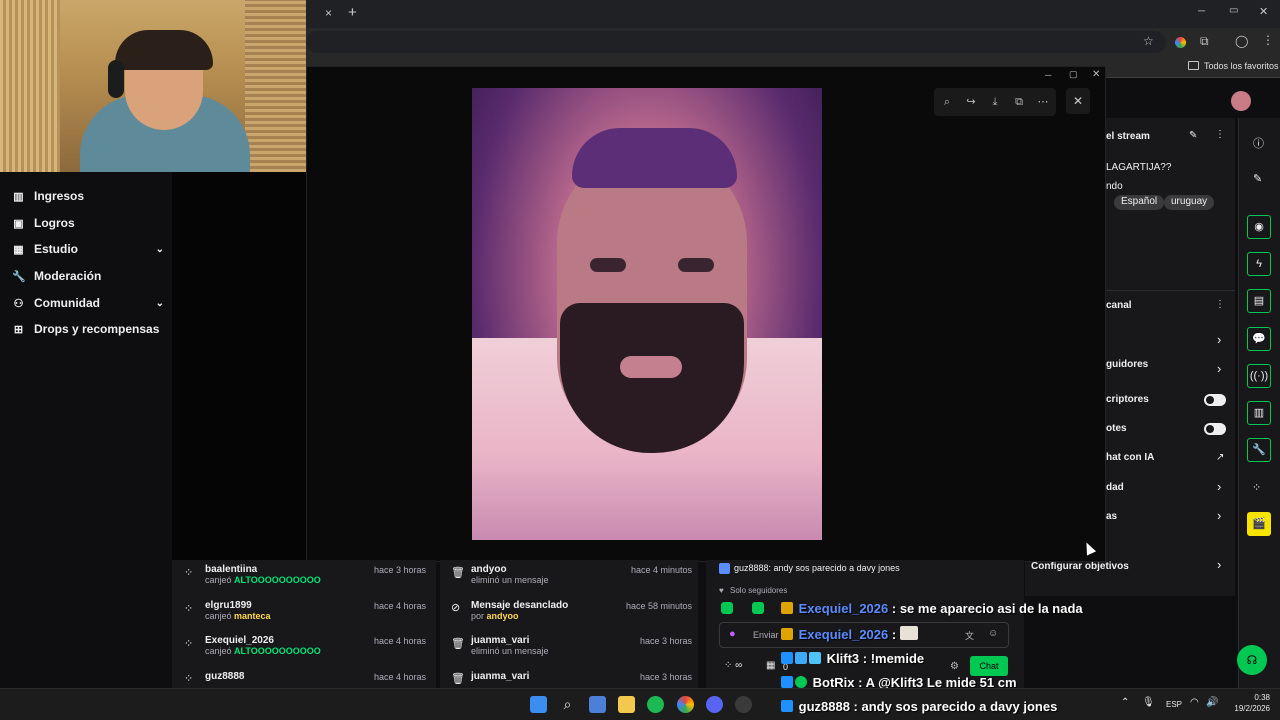 The height and width of the screenshot is (720, 1280). Describe the element at coordinates (538, 704) in the screenshot. I see `start-menu-icon` at that location.